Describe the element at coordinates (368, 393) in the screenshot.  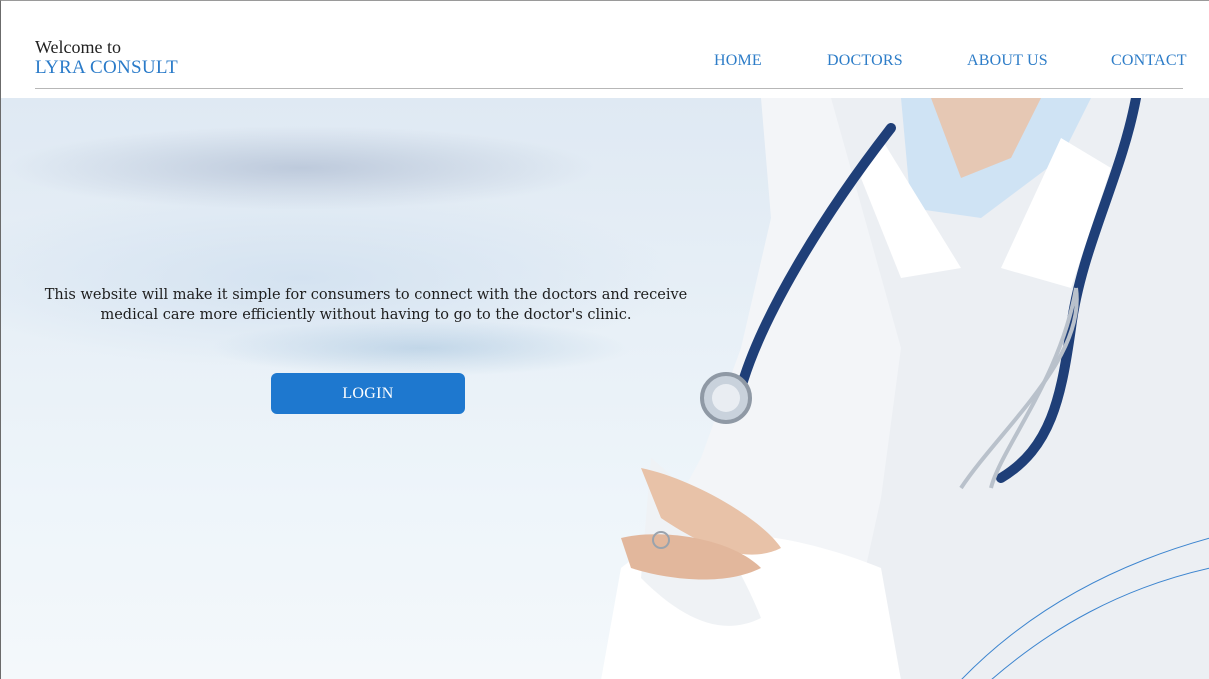
I see `login-button: LOGIN` at that location.